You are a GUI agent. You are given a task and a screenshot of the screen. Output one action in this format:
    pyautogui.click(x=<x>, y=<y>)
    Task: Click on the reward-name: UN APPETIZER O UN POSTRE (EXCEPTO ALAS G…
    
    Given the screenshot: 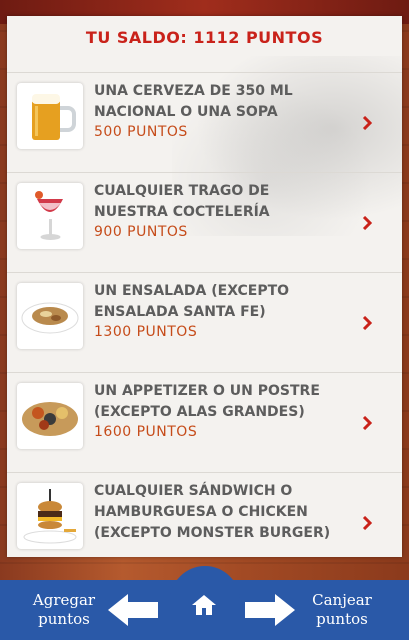 What is the action you would take?
    pyautogui.click(x=207, y=401)
    